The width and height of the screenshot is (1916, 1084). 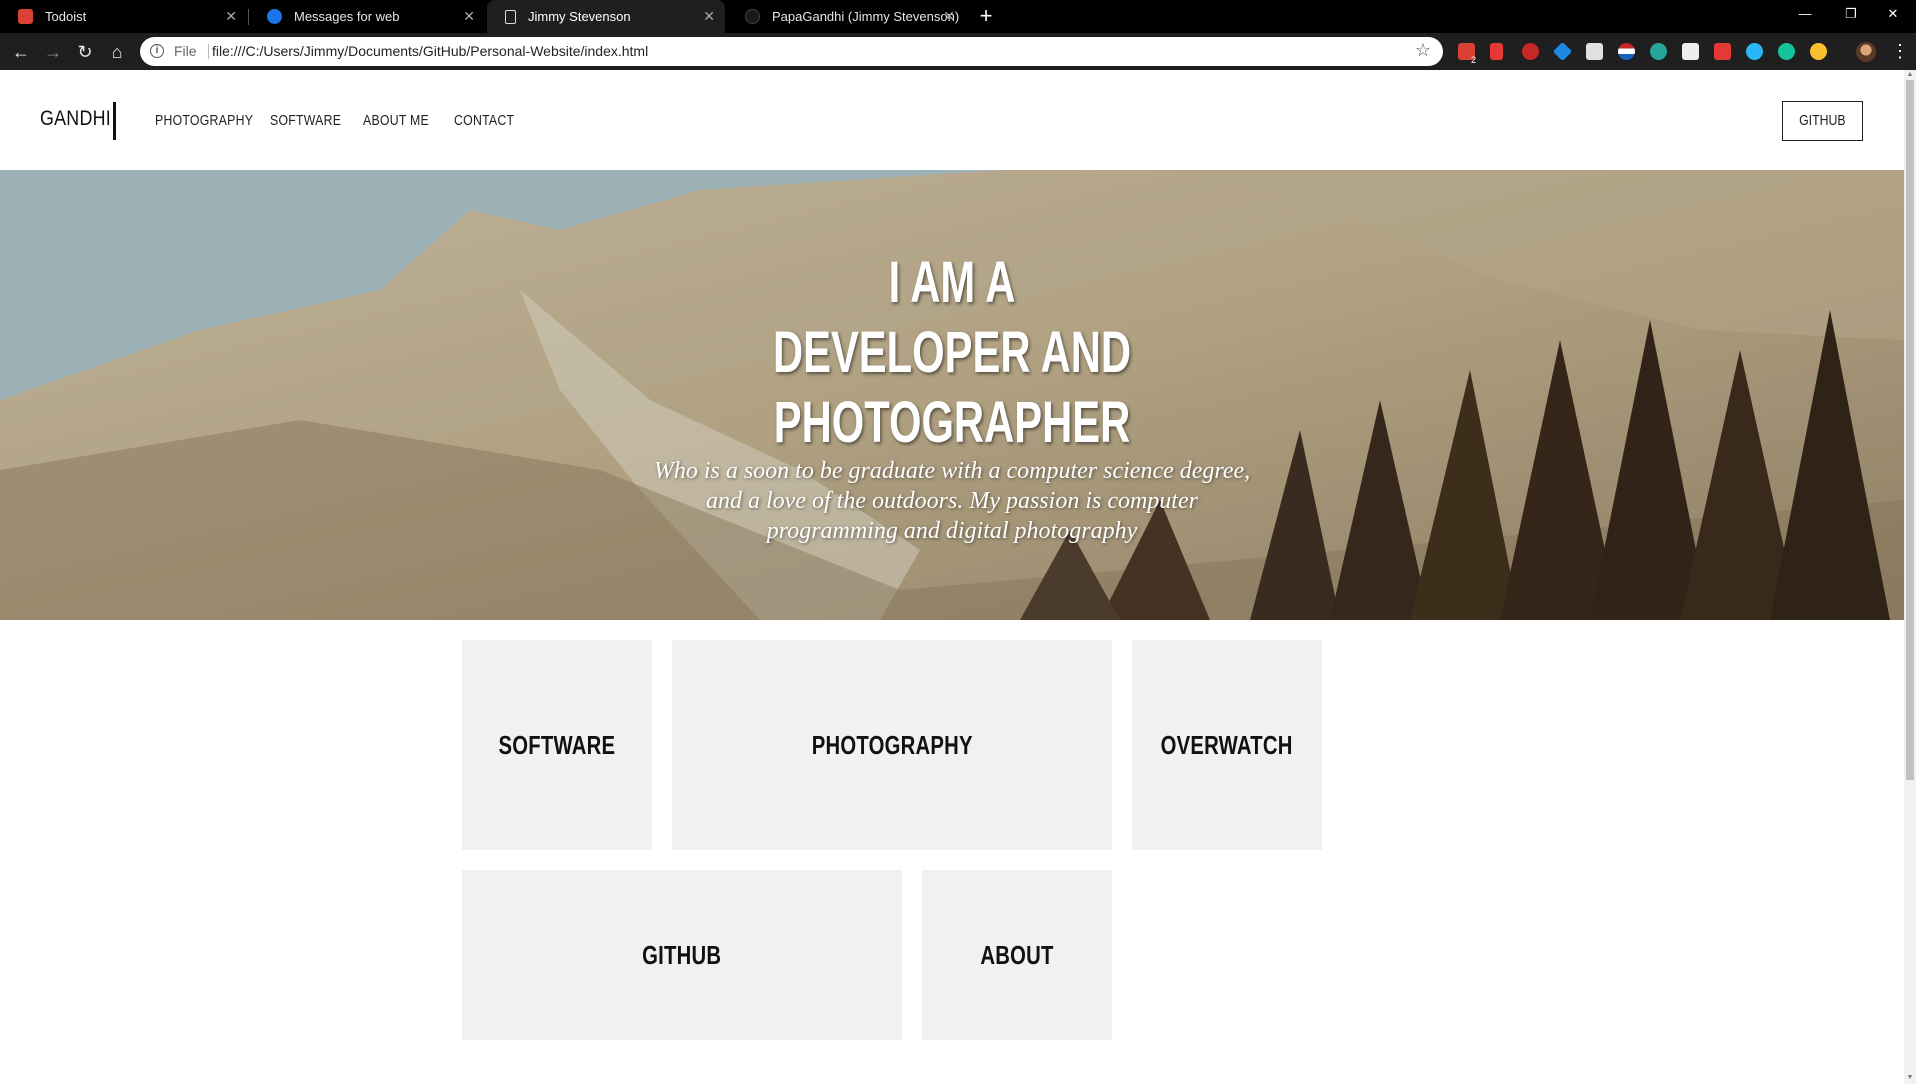 What do you see at coordinates (1866, 52) in the screenshot?
I see `avatar` at bounding box center [1866, 52].